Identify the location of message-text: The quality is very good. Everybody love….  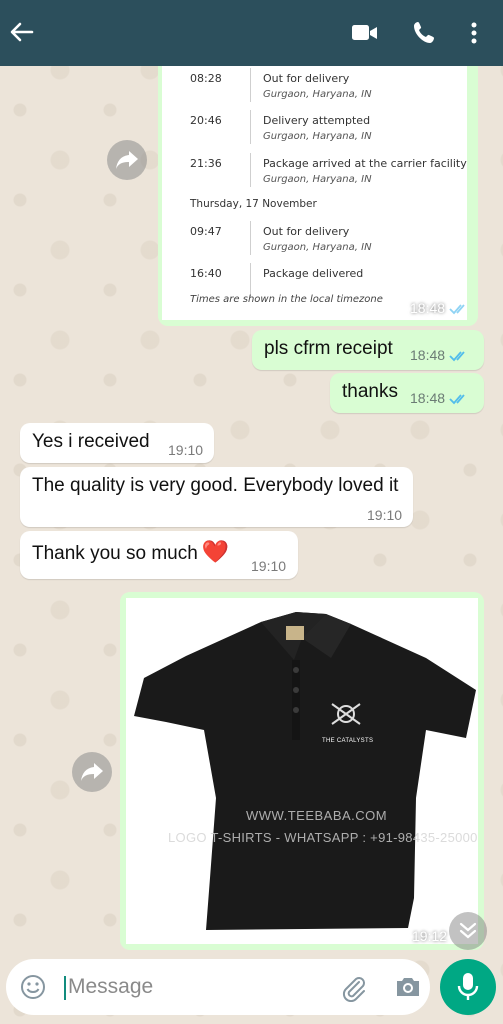
(215, 485).